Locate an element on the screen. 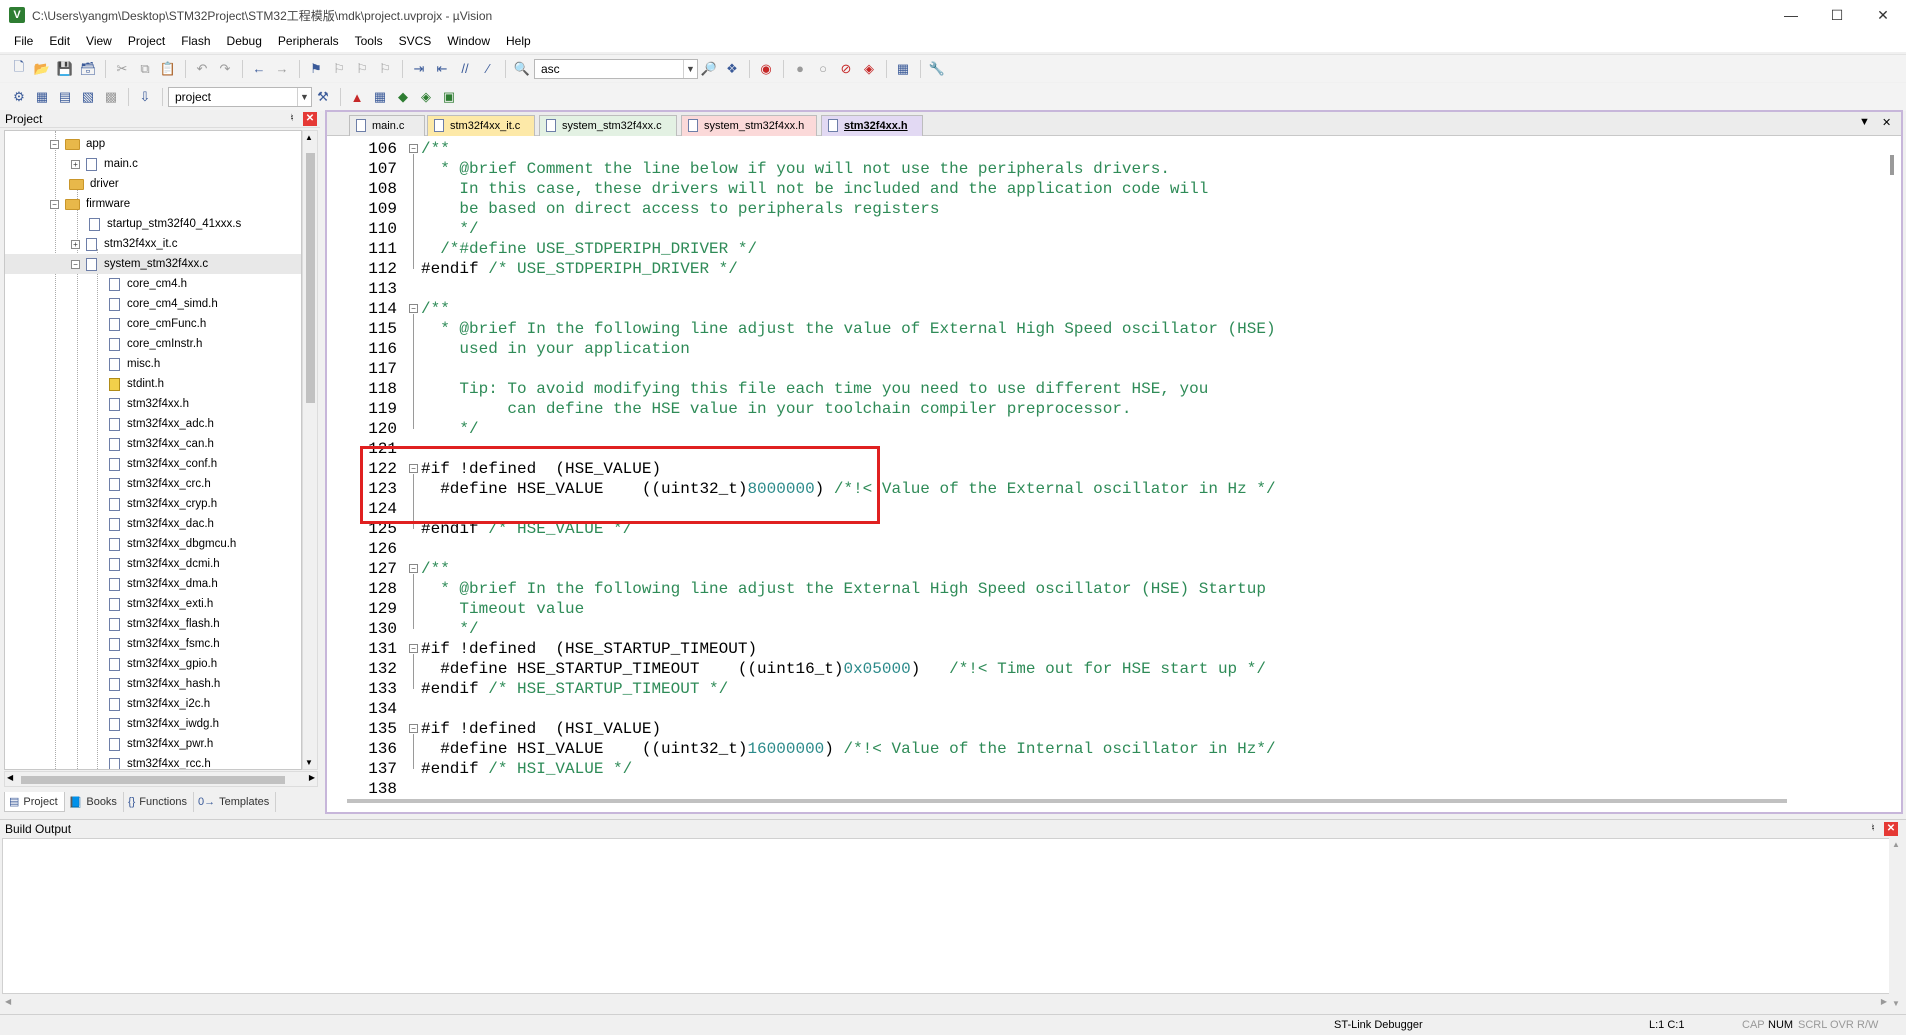 The width and height of the screenshot is (1906, 1035). tree-item: stm32f4xx_dbgmcu.h is located at coordinates (153, 544).